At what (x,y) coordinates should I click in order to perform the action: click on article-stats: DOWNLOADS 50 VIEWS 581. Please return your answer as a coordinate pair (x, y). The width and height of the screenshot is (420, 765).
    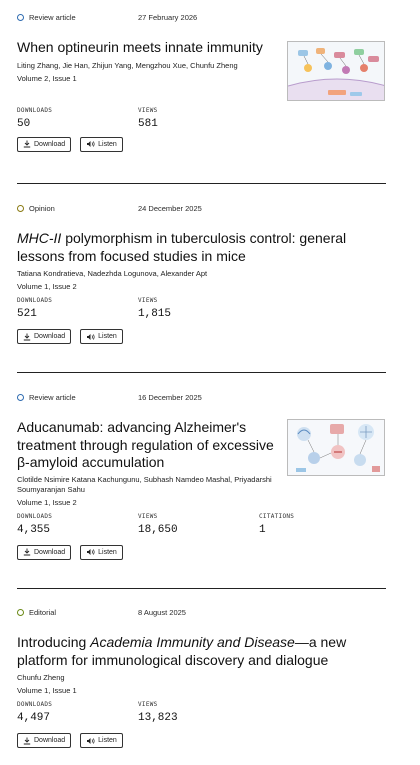
    Looking at the image, I should click on (202, 121).